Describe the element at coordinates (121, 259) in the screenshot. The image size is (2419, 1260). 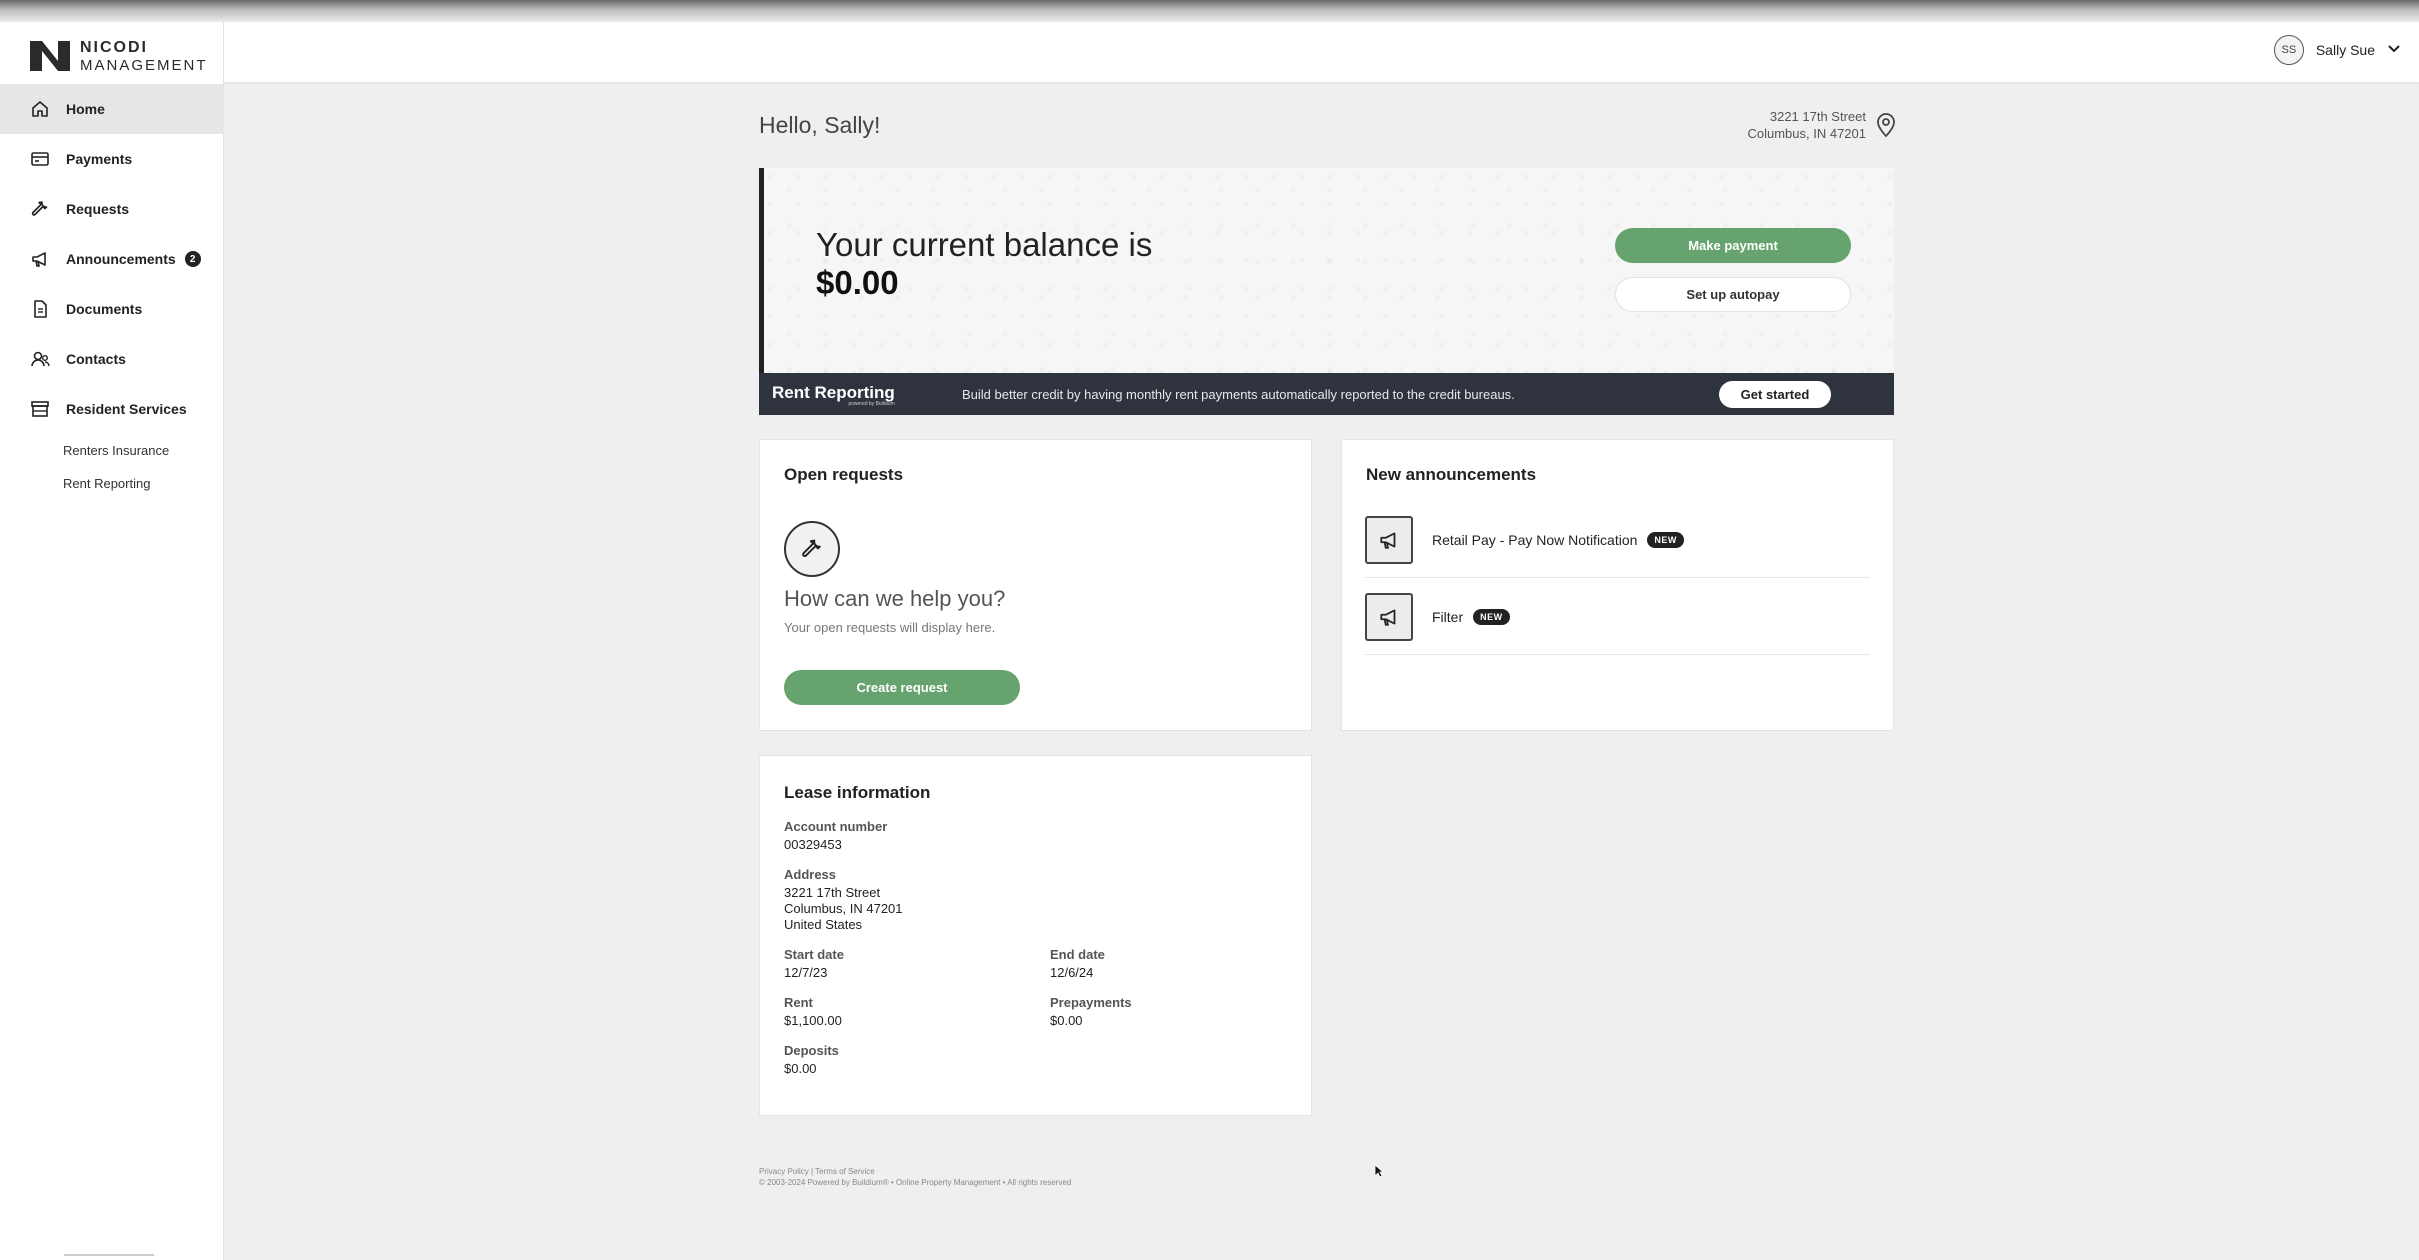
I see `sidebar-item-label: Announcements` at that location.